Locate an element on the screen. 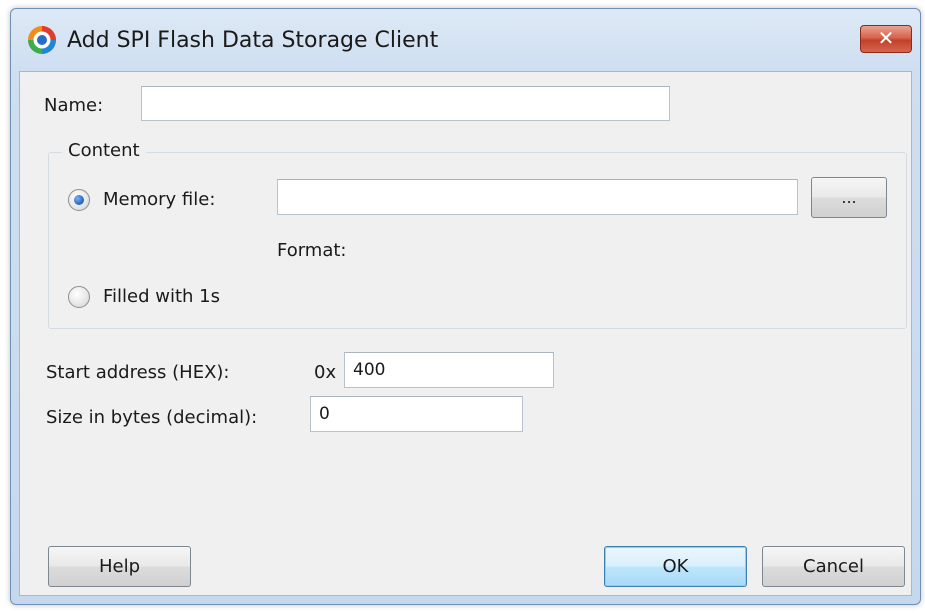 This screenshot has width=925, height=613. title-bar: Add SPI Flash Data Storage Client ✕ is located at coordinates (465, 39).